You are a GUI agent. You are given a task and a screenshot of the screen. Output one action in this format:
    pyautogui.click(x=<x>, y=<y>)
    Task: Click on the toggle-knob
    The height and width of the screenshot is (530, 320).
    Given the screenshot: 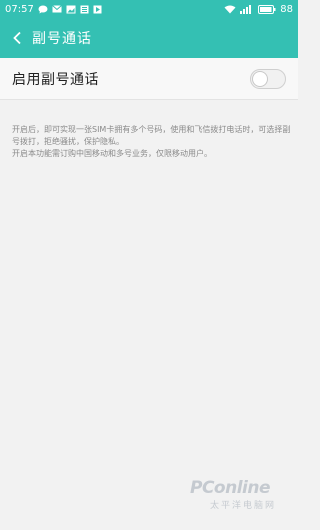 What is the action you would take?
    pyautogui.click(x=260, y=78)
    